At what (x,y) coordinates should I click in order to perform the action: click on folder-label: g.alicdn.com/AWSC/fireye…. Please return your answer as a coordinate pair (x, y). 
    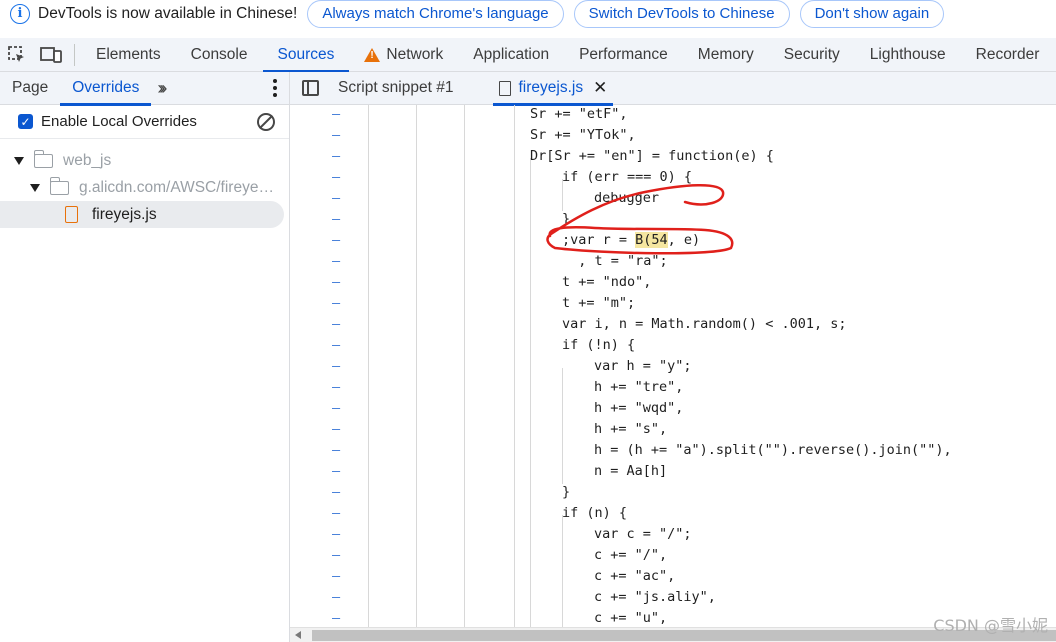
    Looking at the image, I should click on (176, 187).